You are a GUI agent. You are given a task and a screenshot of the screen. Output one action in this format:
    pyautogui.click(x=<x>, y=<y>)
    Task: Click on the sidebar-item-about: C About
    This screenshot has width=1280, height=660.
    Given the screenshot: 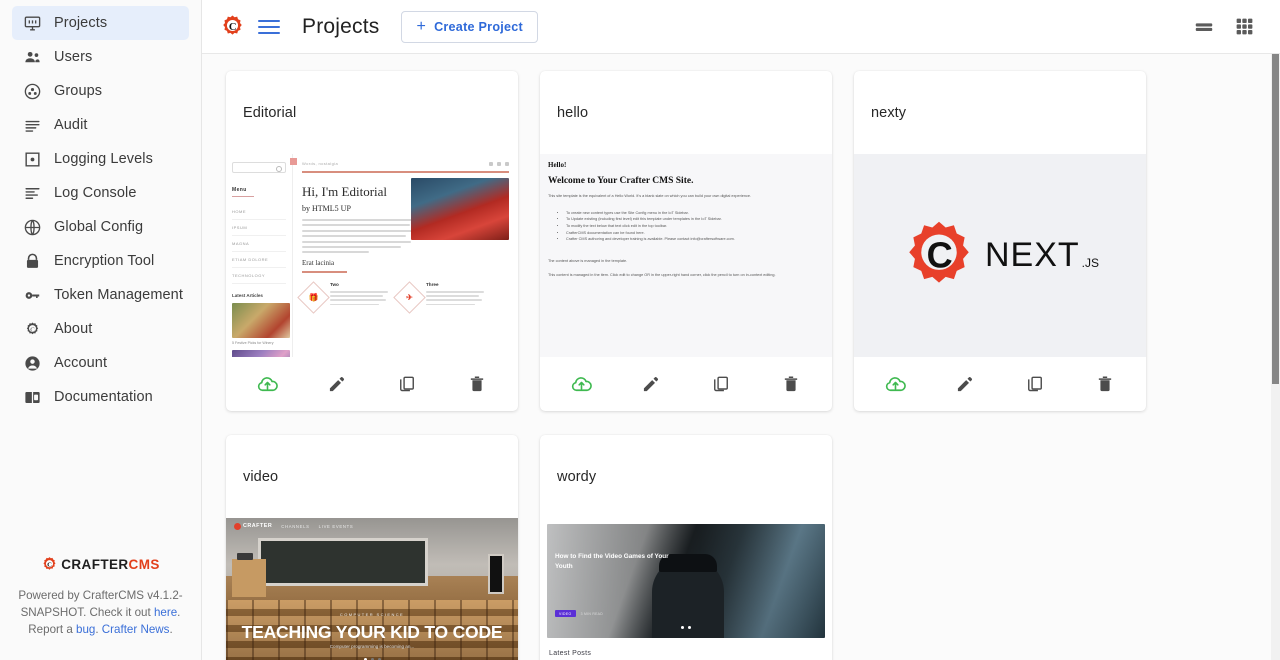 What is the action you would take?
    pyautogui.click(x=100, y=329)
    